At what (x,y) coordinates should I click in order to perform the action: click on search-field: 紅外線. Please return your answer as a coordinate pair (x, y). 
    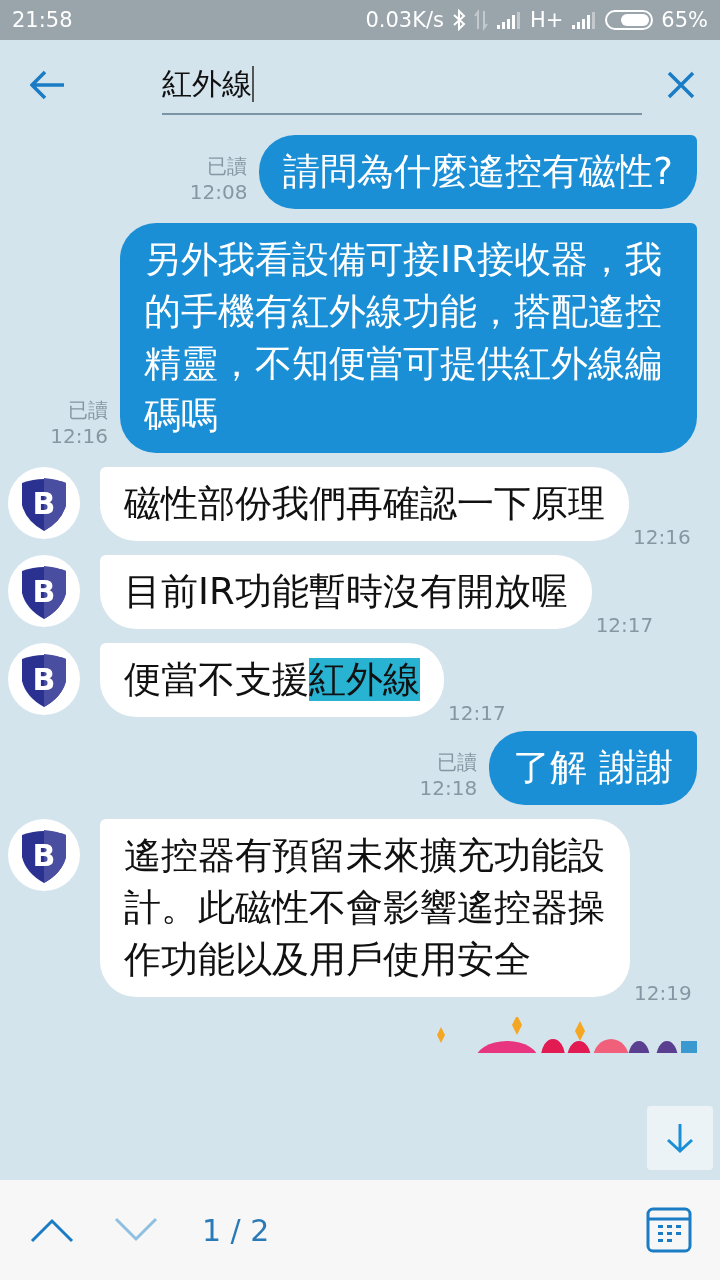
    Looking at the image, I should click on (402, 85).